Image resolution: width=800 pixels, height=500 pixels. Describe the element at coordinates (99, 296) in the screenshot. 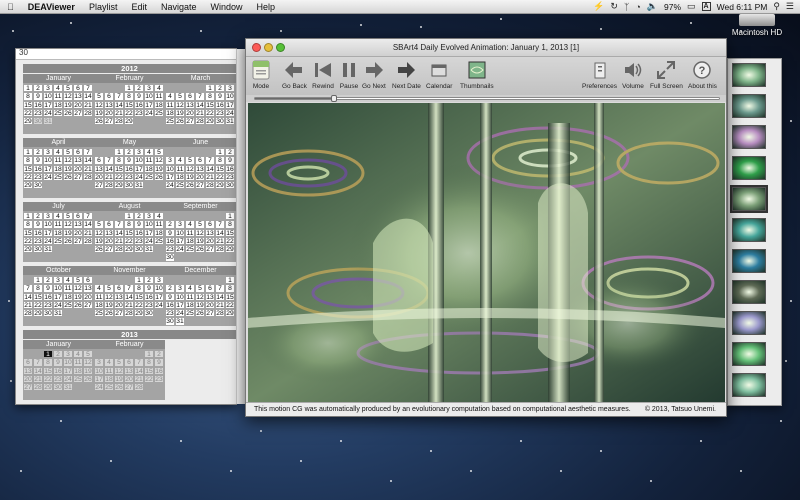

I see `calendar-day: 11` at that location.